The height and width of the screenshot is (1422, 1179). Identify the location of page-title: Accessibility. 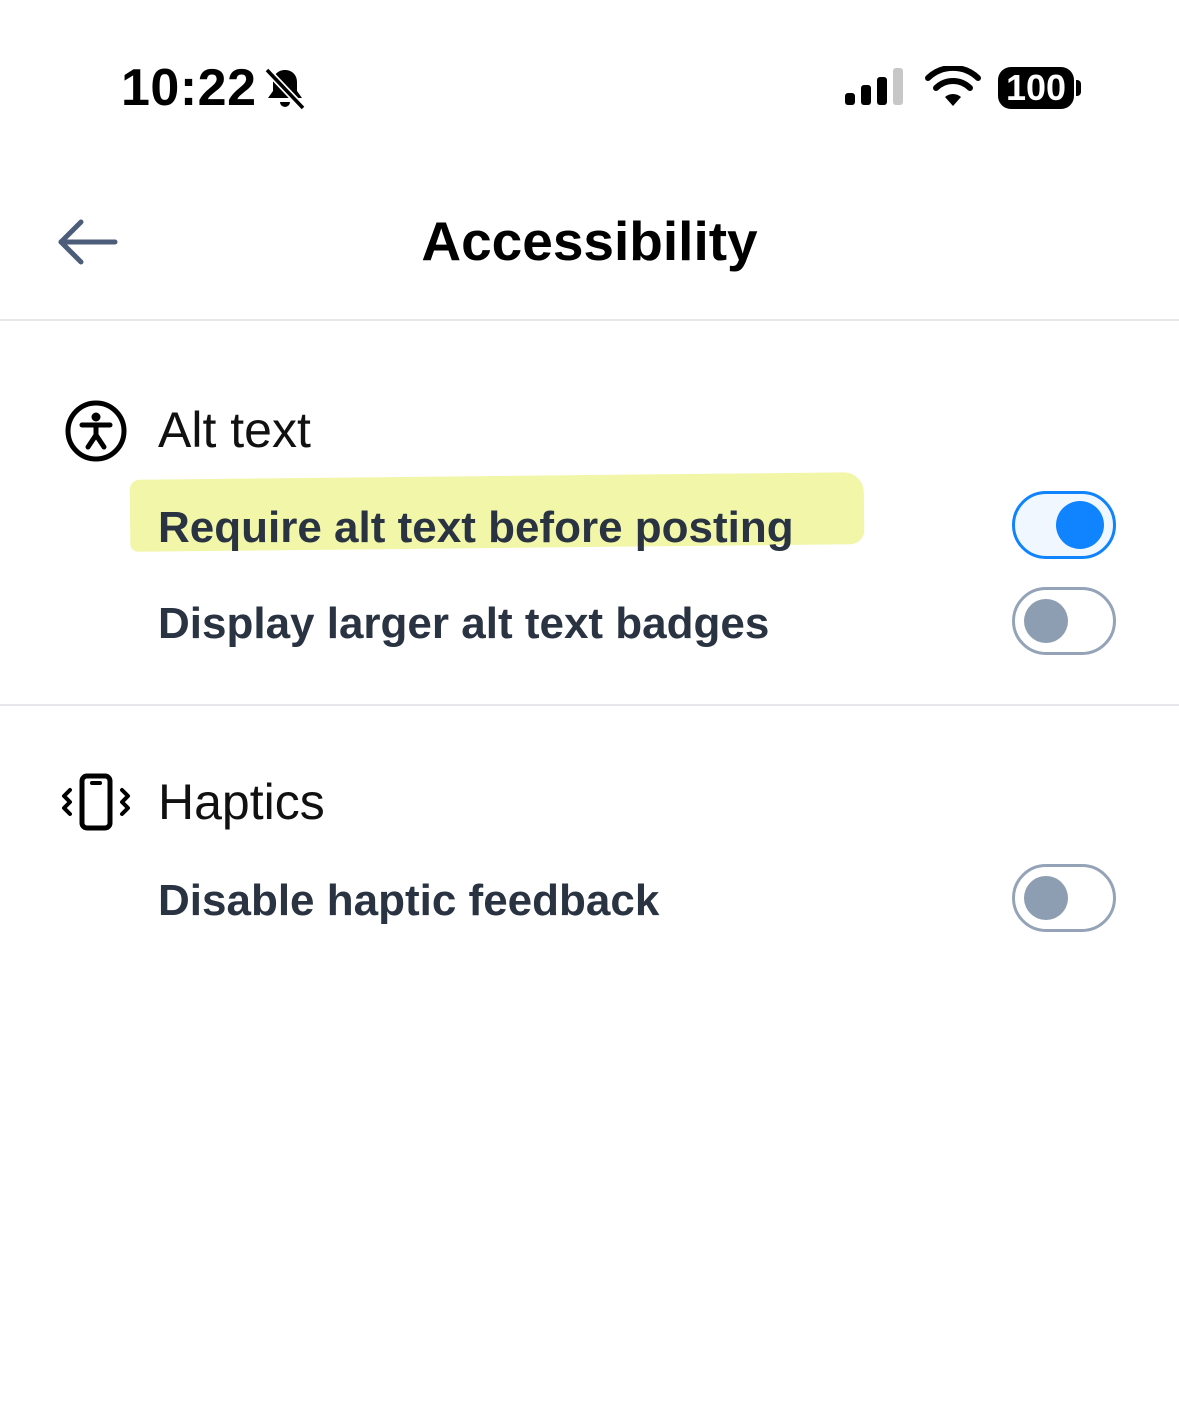
(589, 241).